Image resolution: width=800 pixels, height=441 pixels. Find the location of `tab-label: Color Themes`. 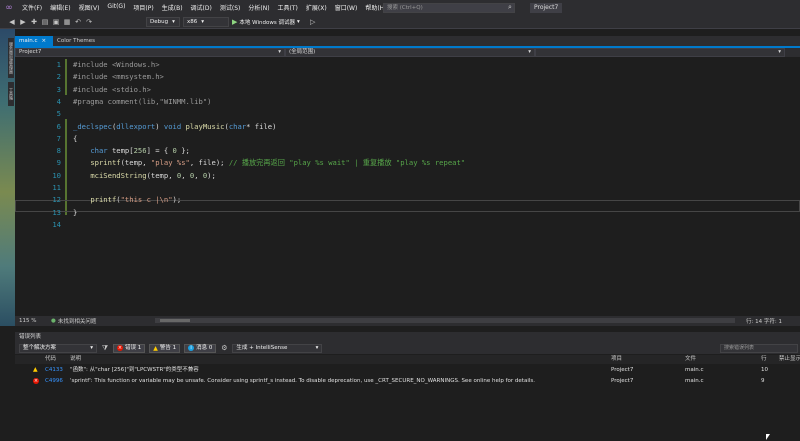

tab-label: Color Themes is located at coordinates (76, 41).